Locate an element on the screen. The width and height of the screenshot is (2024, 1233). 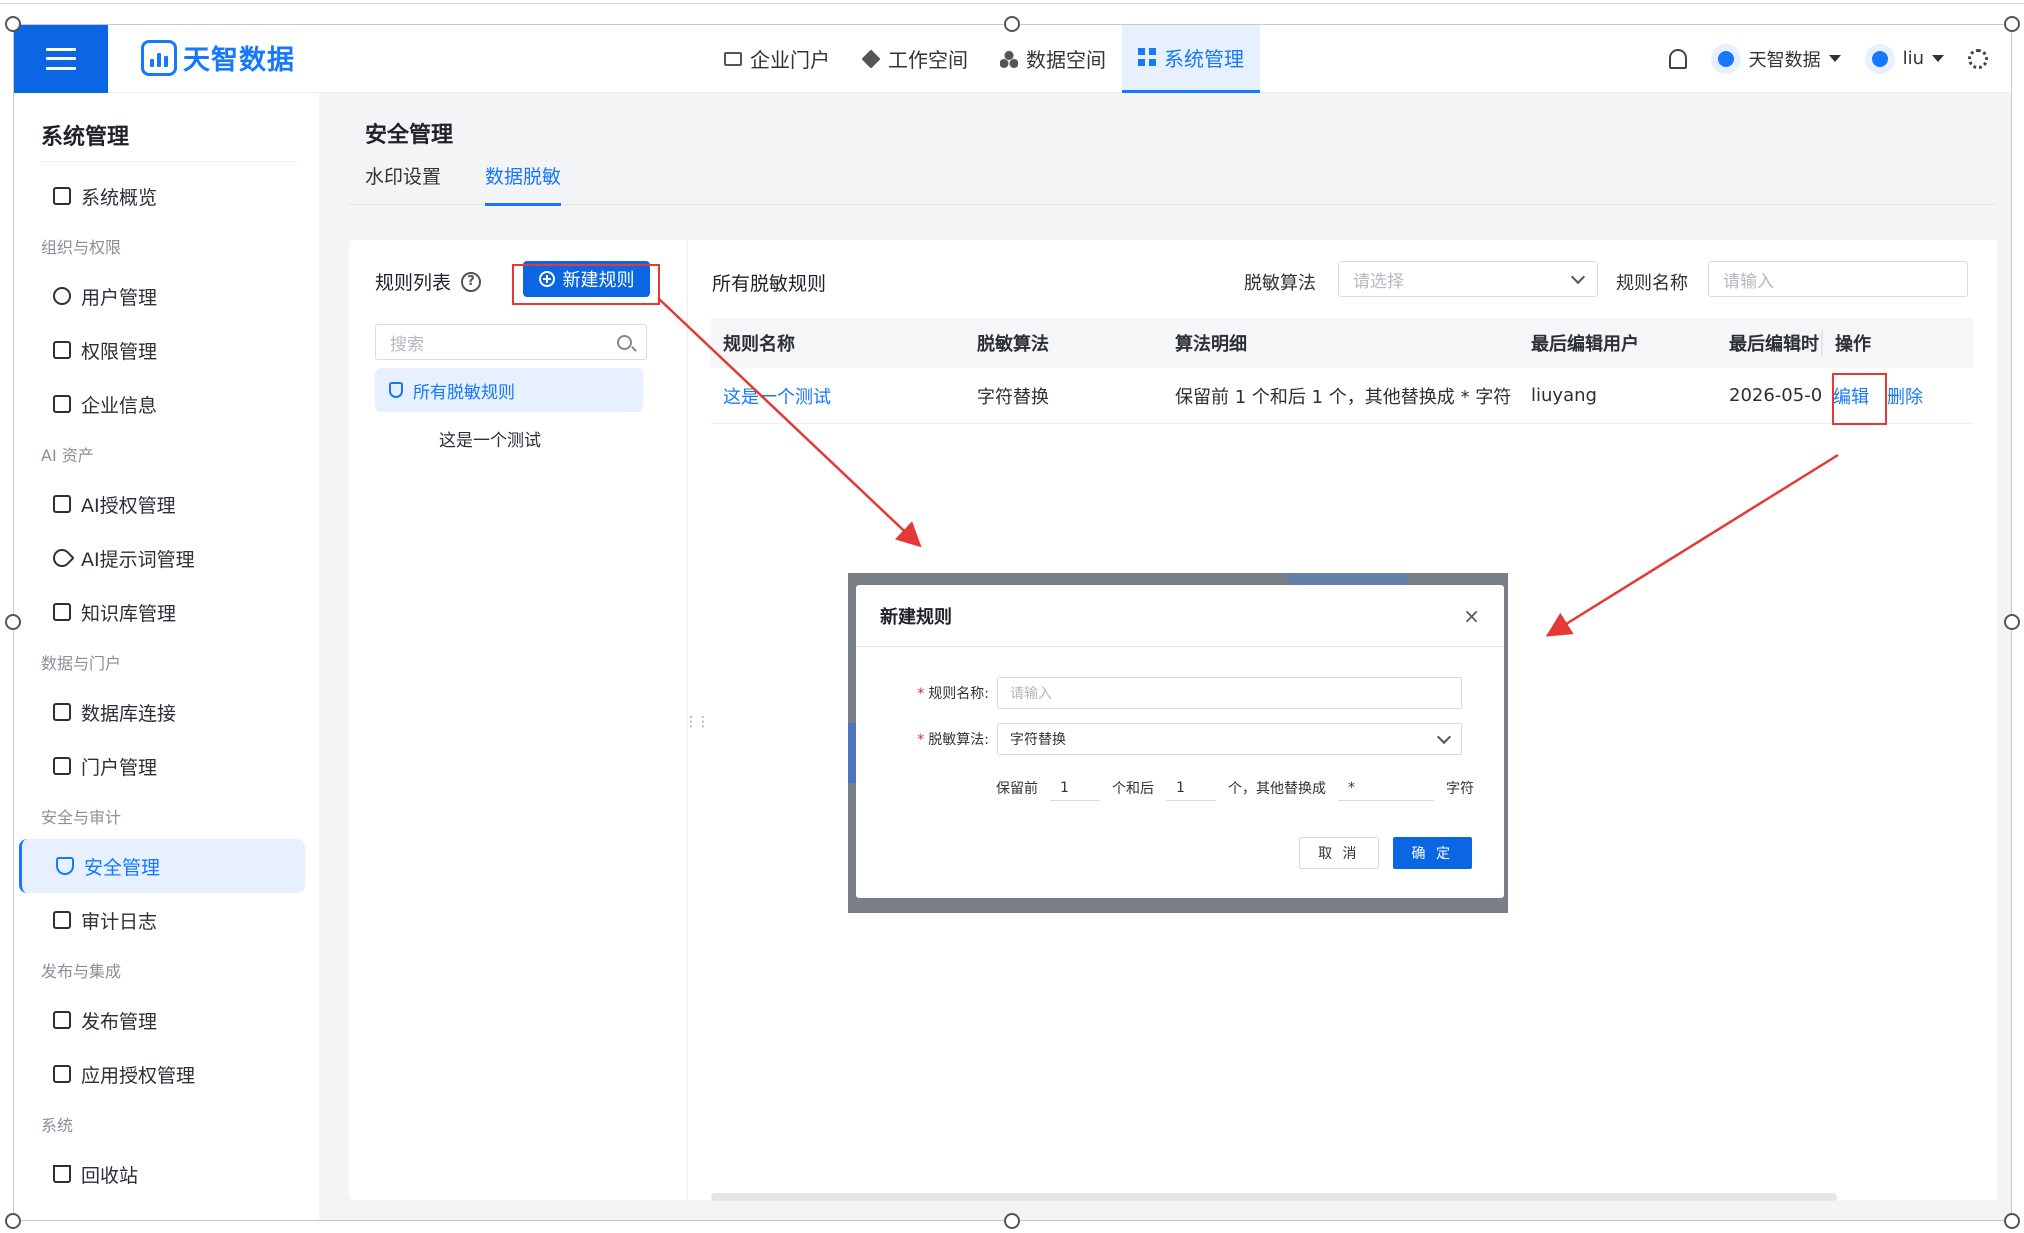
window-top-edge is located at coordinates (1012, 2).